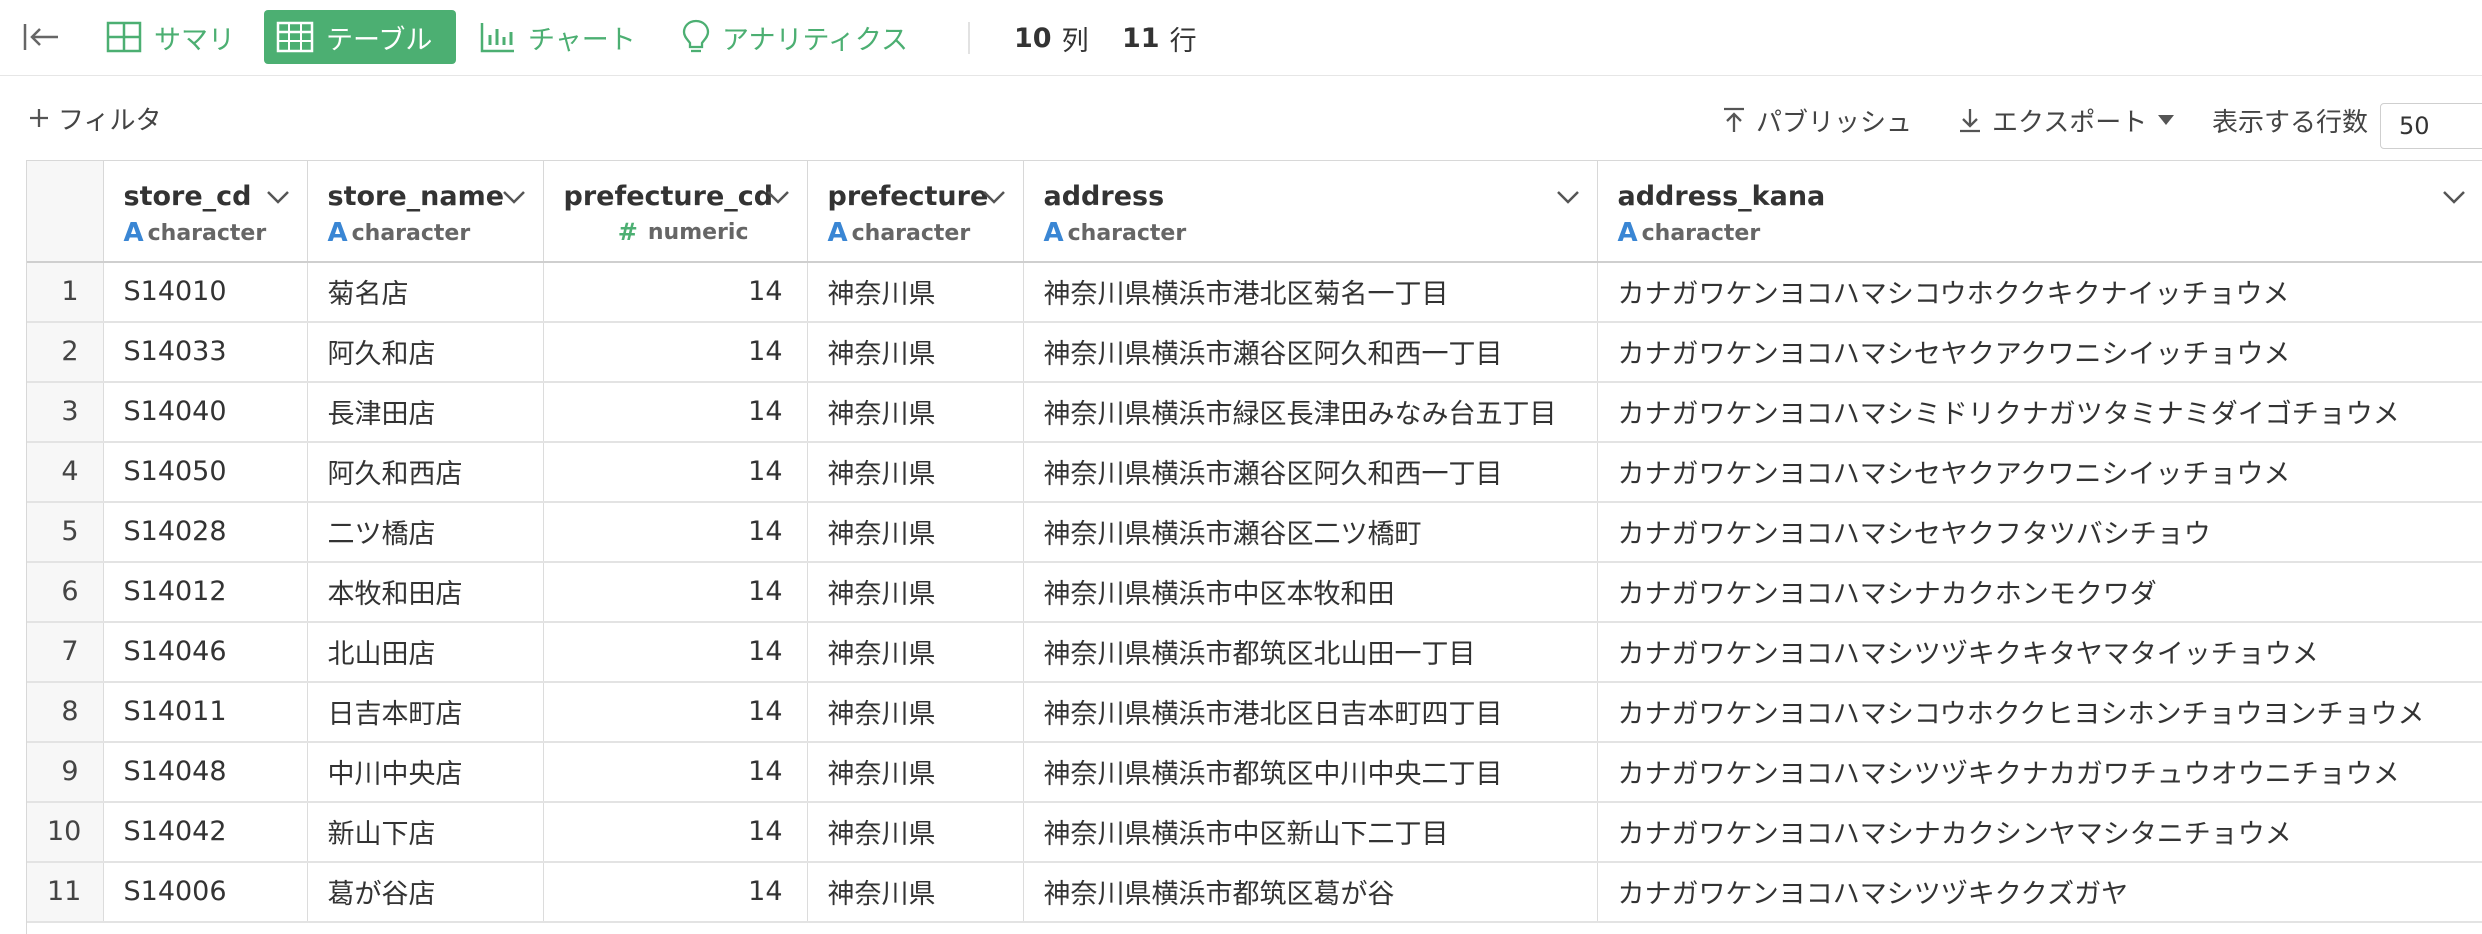  I want to click on cell-store-cd: S14011, so click(205, 712).